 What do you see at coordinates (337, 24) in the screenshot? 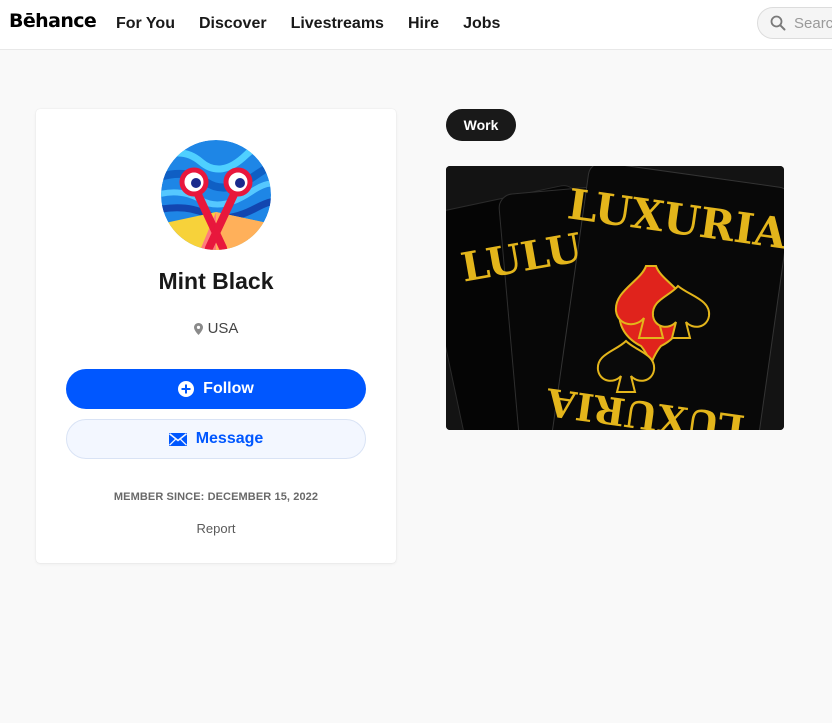
I see `nav-livestreams: Livestreams` at bounding box center [337, 24].